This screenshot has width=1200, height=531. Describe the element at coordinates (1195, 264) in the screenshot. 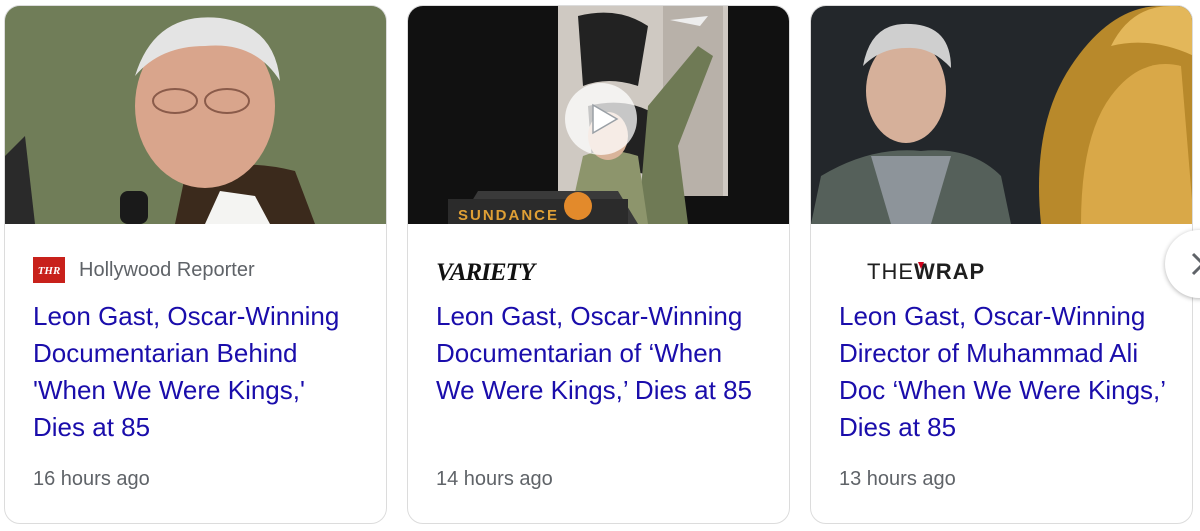

I see `chevron-right-icon` at that location.